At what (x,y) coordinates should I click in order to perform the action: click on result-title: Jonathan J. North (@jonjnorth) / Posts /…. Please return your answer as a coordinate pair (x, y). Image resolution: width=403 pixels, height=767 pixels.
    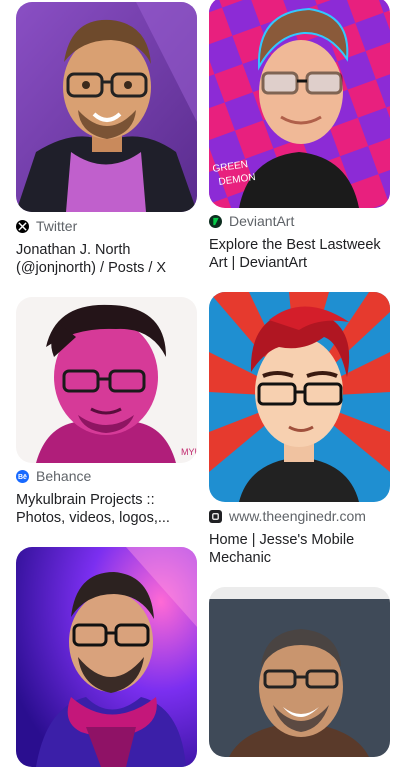
    Looking at the image, I should click on (106, 259).